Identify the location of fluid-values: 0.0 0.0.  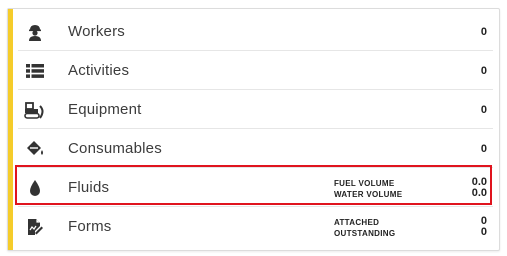
(479, 188).